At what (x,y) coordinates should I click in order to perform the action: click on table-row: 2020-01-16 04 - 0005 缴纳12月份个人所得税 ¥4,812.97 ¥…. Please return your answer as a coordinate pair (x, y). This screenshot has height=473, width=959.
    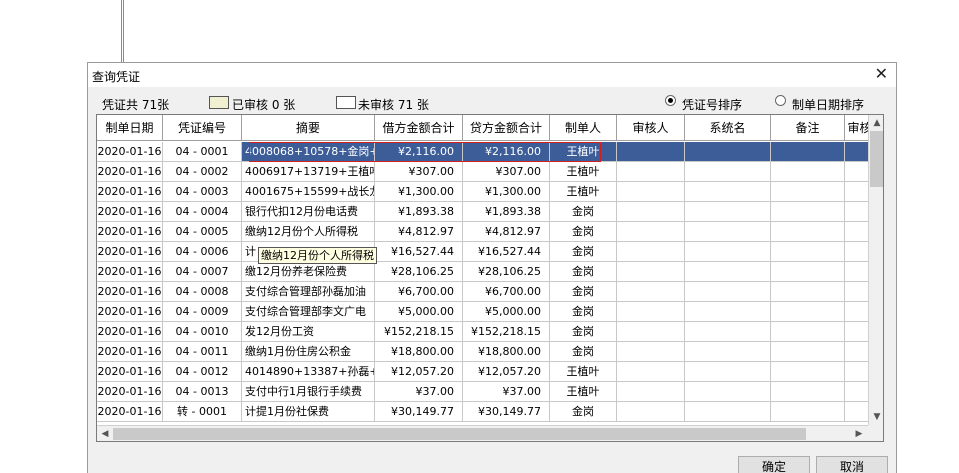
    Looking at the image, I should click on (486, 232).